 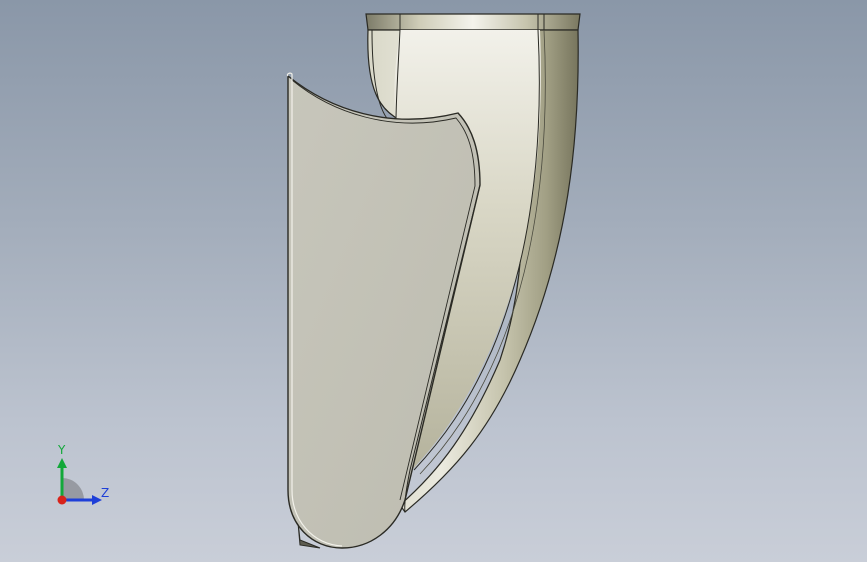 I want to click on triad-z-label: Z, so click(x=105, y=493).